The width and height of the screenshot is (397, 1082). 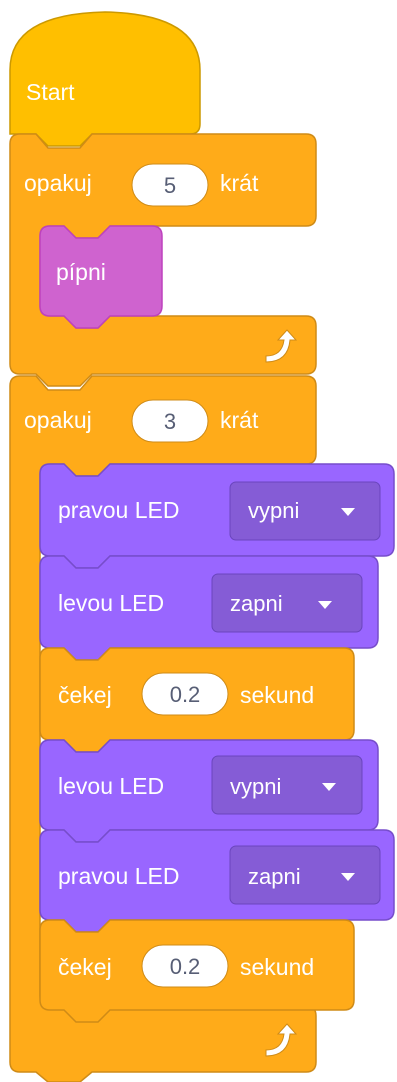 I want to click on beep-label: pípni, so click(x=81, y=272).